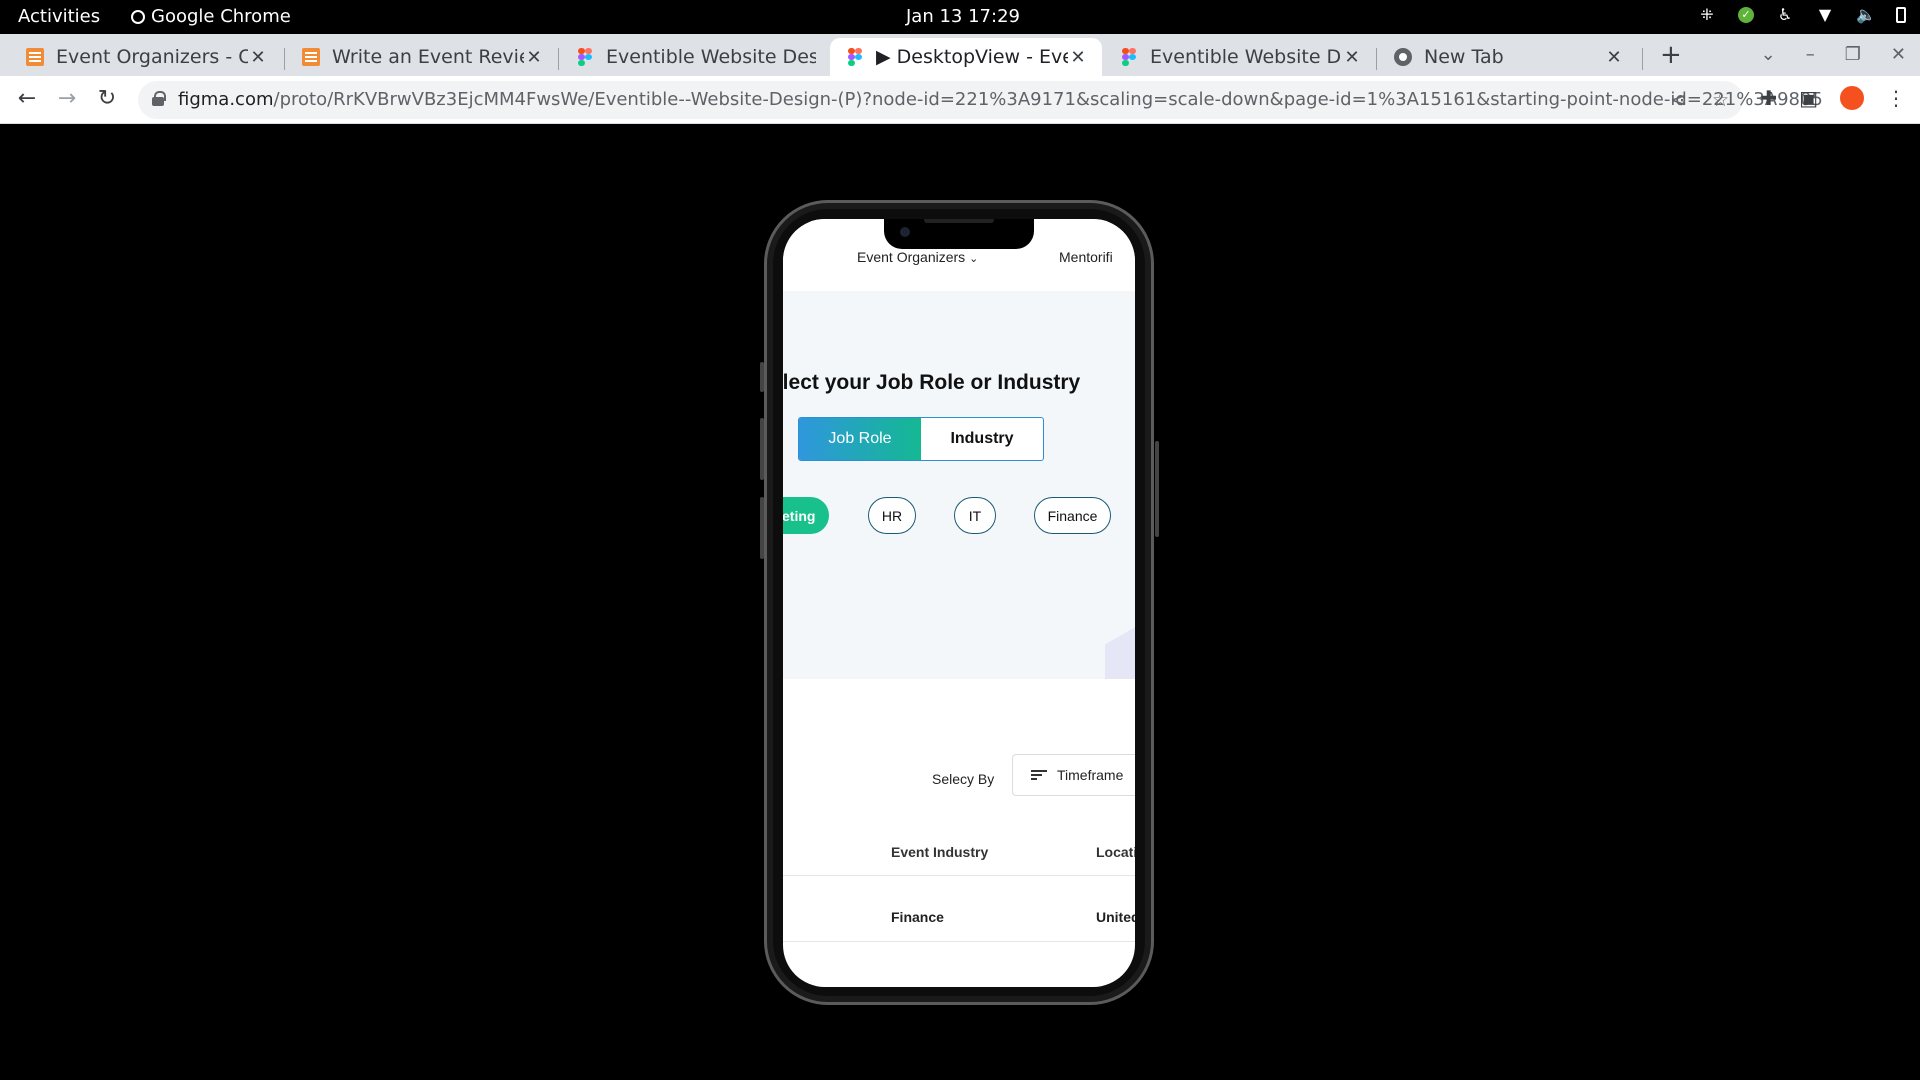 The image size is (1920, 1080). What do you see at coordinates (1671, 55) in the screenshot?
I see `new-tab-plus-icon: +` at bounding box center [1671, 55].